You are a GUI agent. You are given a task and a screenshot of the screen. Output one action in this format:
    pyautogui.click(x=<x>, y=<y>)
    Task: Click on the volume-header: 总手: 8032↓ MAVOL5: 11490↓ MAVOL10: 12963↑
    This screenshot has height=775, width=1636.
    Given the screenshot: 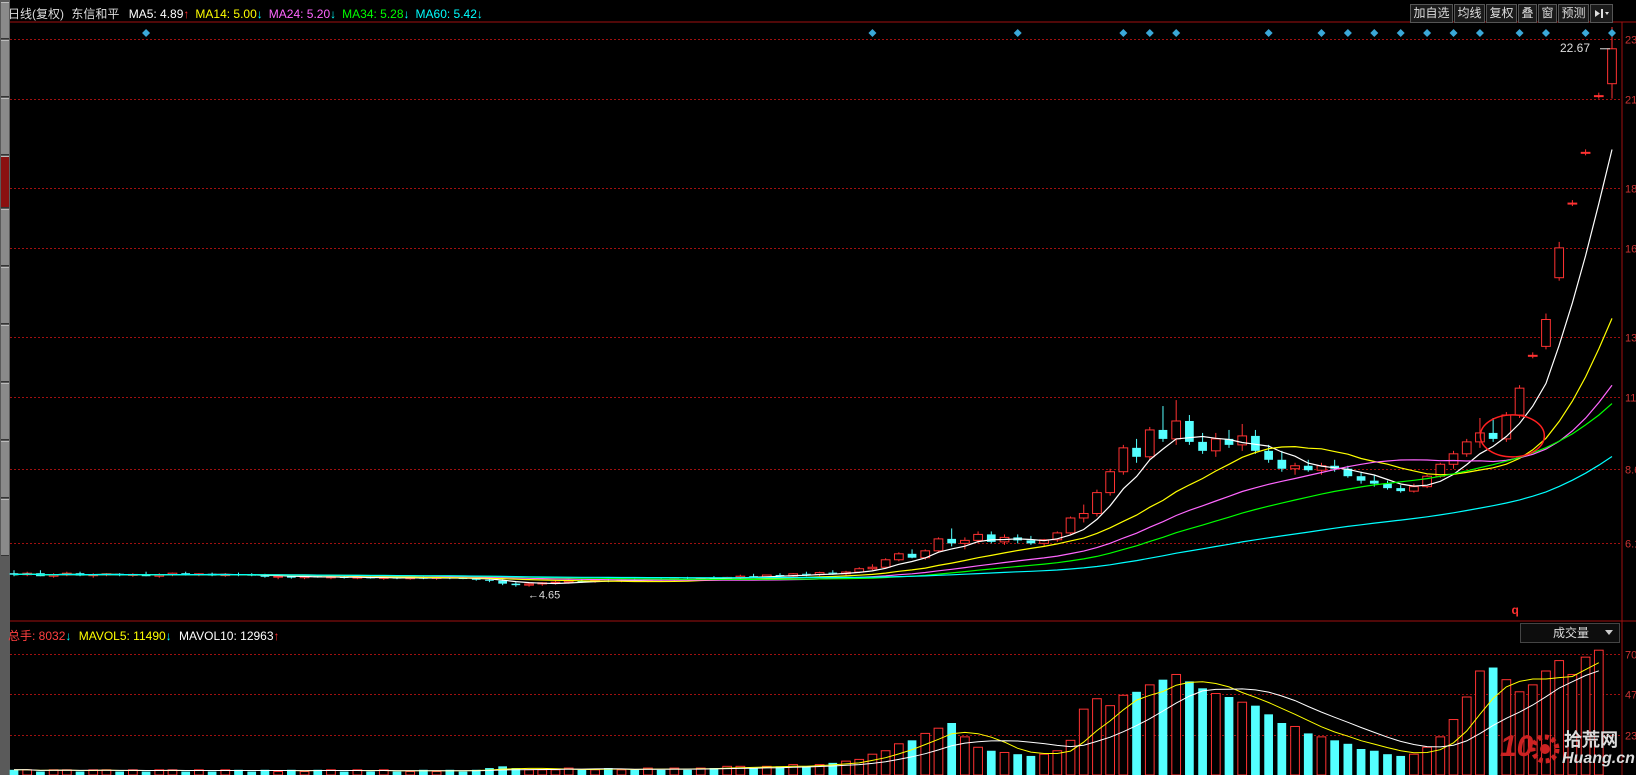 What is the action you would take?
    pyautogui.click(x=144, y=635)
    